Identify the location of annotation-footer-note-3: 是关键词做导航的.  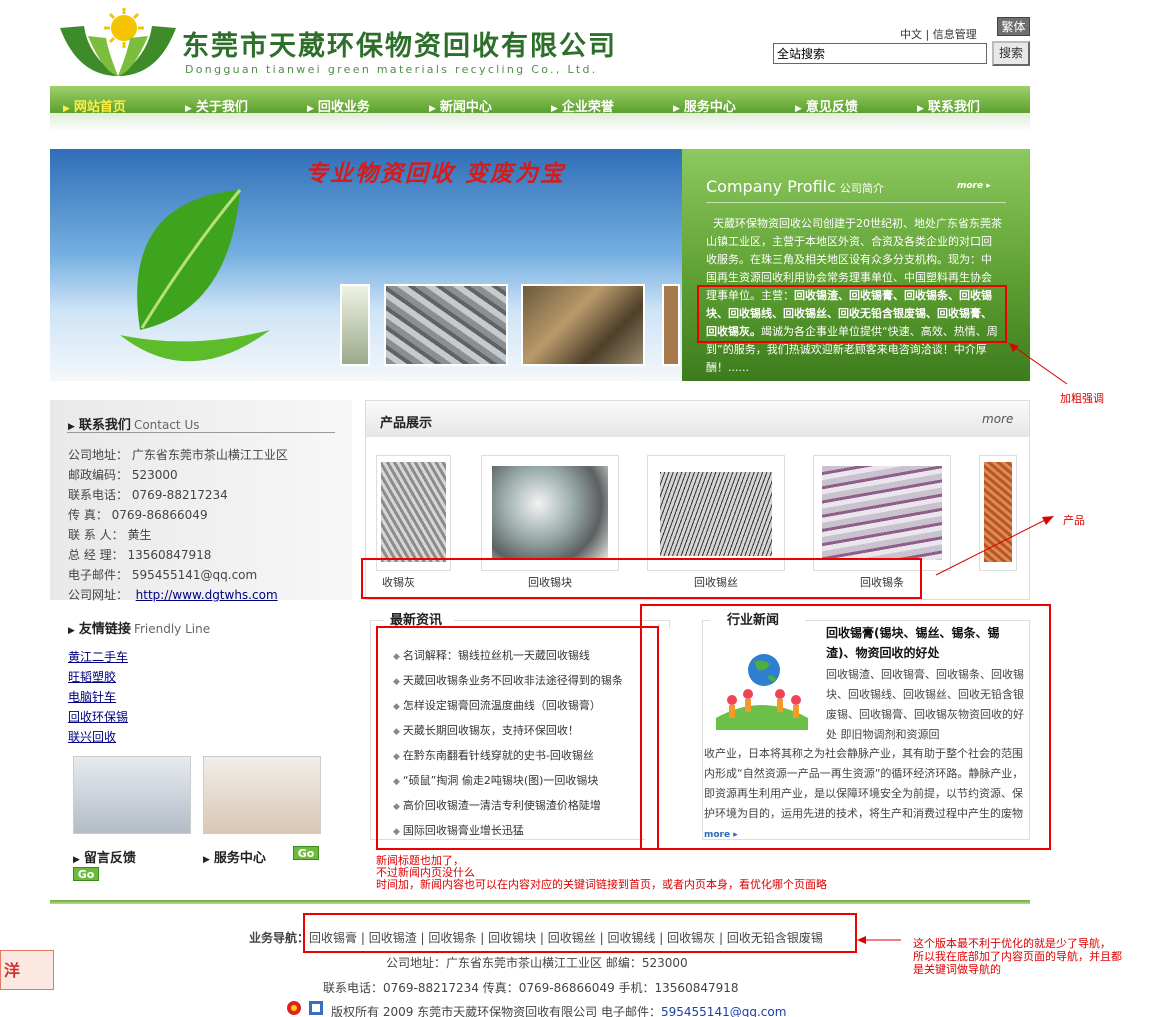
(957, 969).